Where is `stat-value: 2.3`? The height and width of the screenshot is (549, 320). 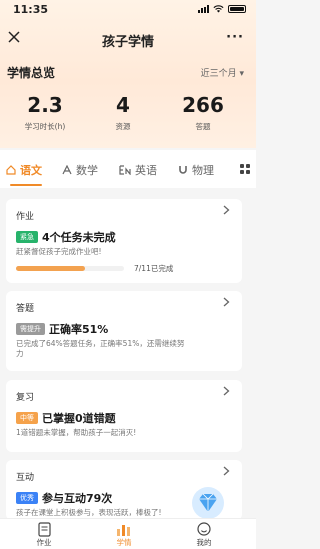 stat-value: 2.3 is located at coordinates (45, 105).